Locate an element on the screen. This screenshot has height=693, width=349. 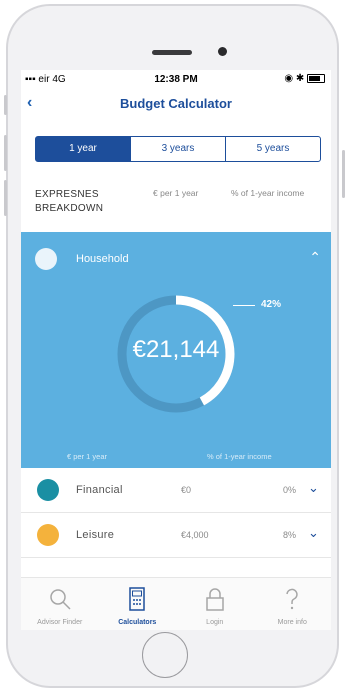
leisure-percent: 8% is located at coordinates (290, 535).